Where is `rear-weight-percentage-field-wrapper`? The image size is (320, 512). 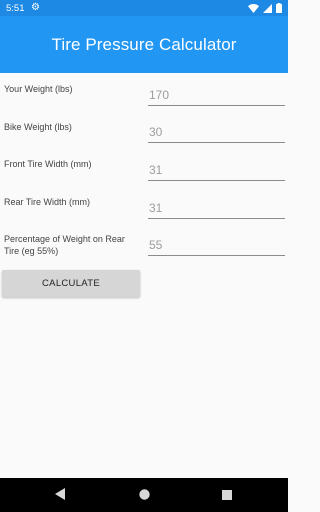
rear-weight-percentage-field-wrapper is located at coordinates (216, 245).